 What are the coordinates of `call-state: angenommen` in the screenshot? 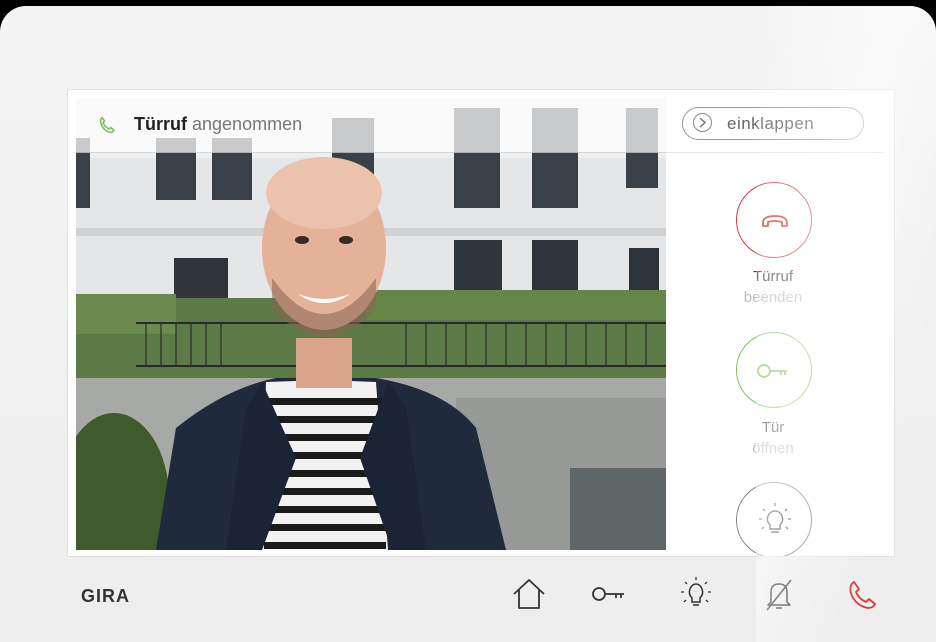 It's located at (247, 124).